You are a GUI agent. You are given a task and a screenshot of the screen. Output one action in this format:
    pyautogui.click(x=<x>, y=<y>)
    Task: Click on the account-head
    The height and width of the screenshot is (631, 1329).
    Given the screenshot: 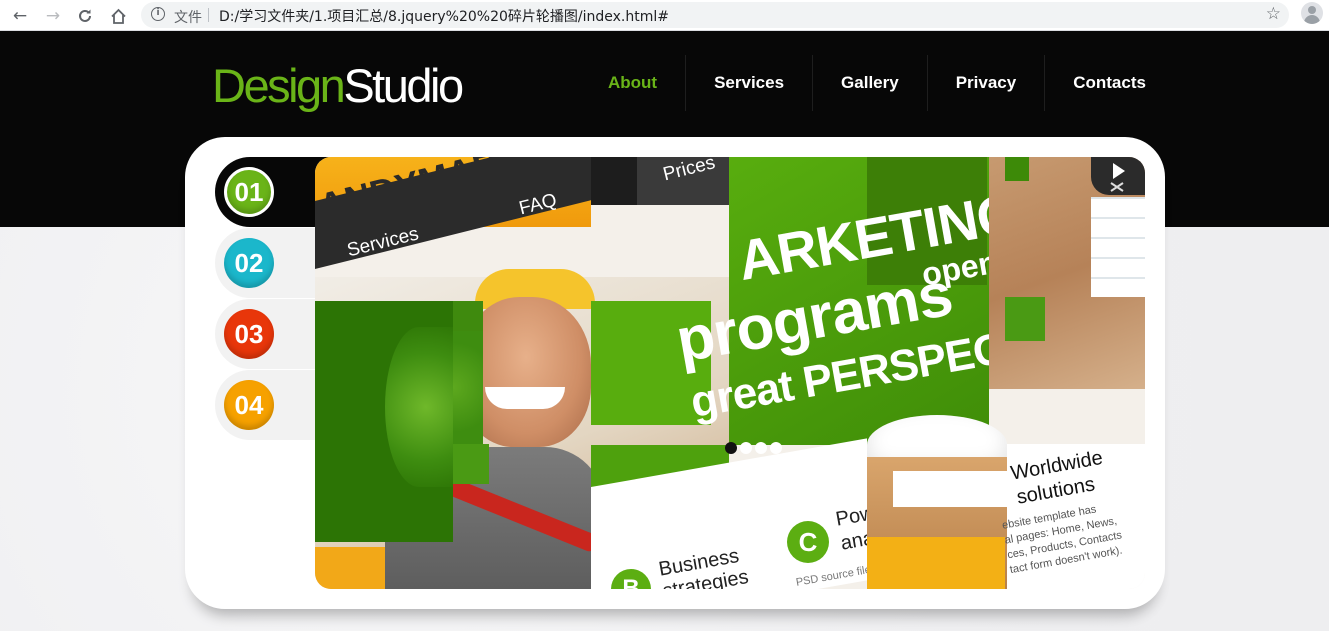 What is the action you would take?
    pyautogui.click(x=1312, y=10)
    